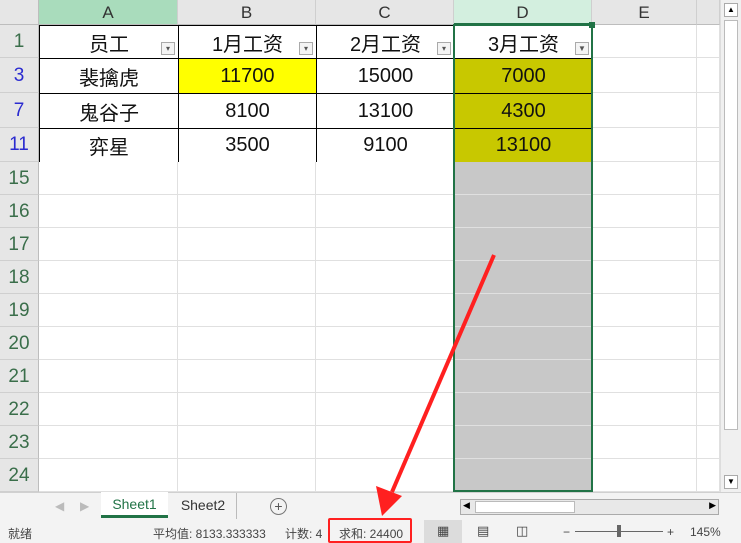  I want to click on annotation-arrow, so click(436, 385).